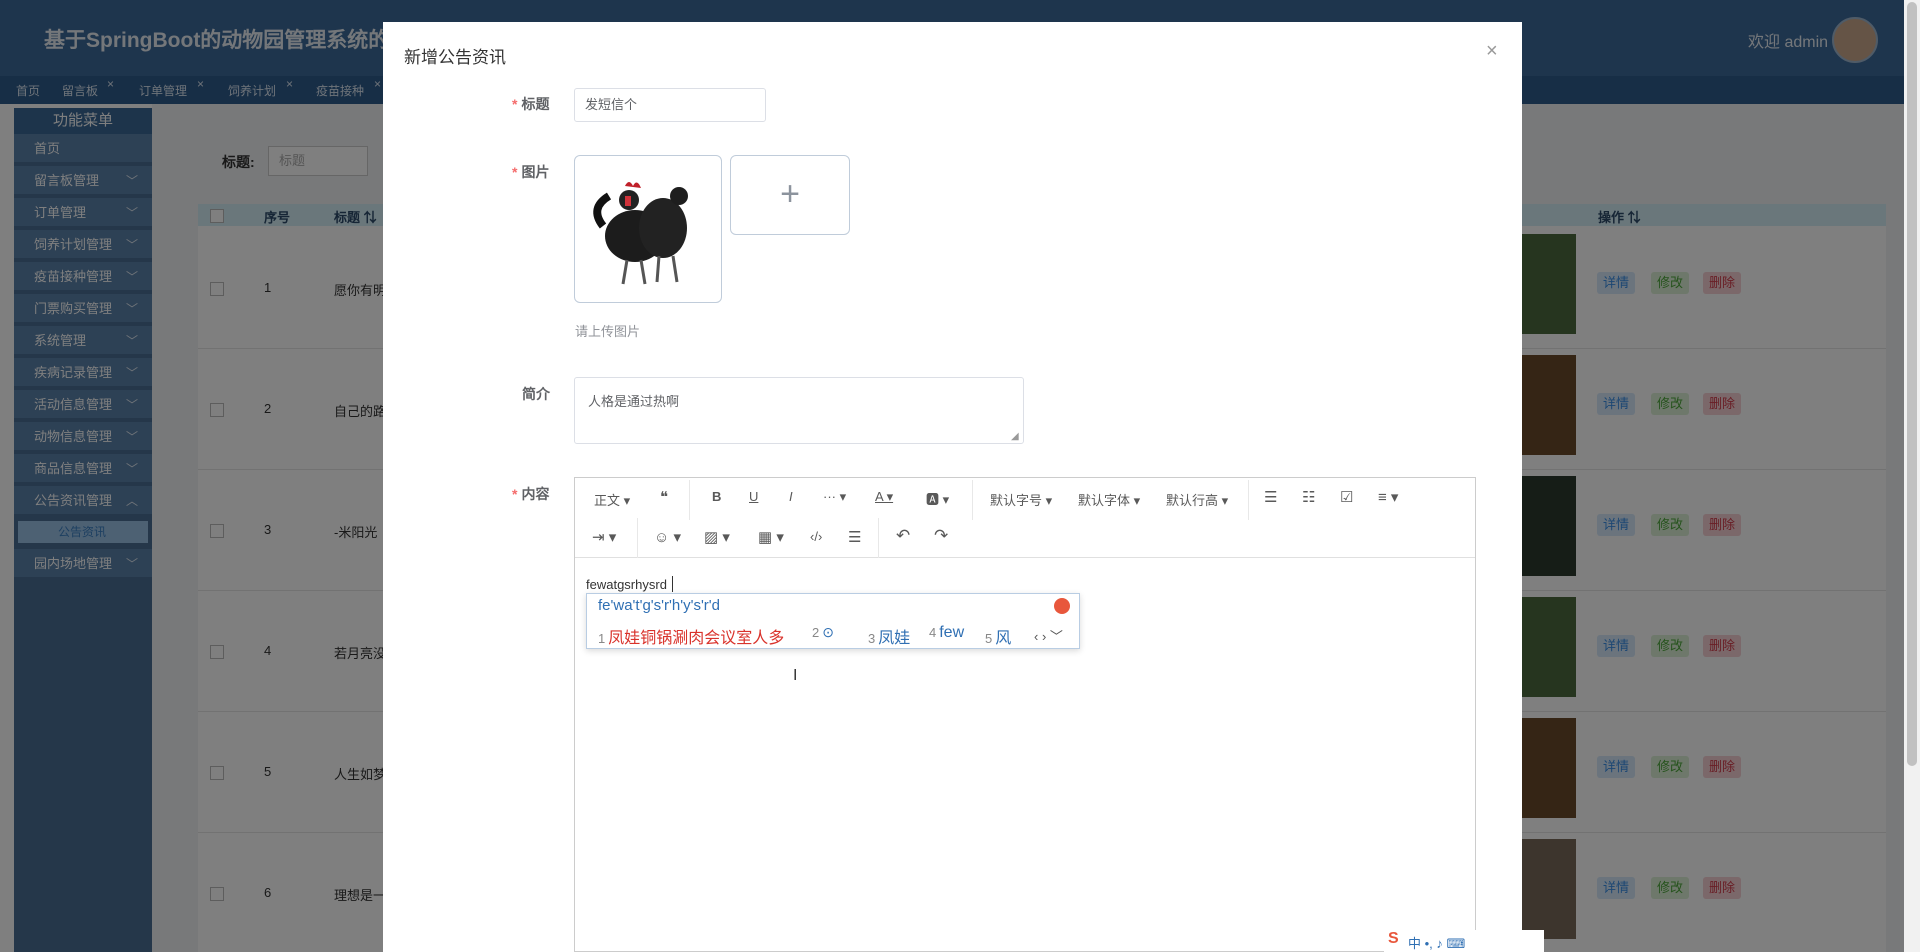 This screenshot has width=1920, height=952. I want to click on quote-icon: ❝, so click(664, 497).